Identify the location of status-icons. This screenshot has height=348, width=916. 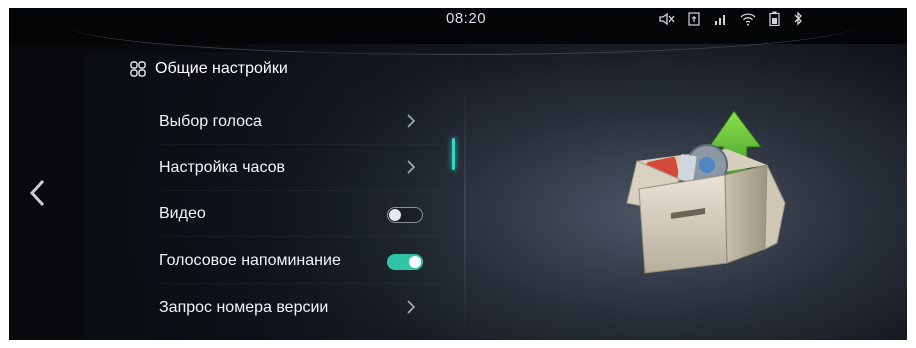
(731, 18).